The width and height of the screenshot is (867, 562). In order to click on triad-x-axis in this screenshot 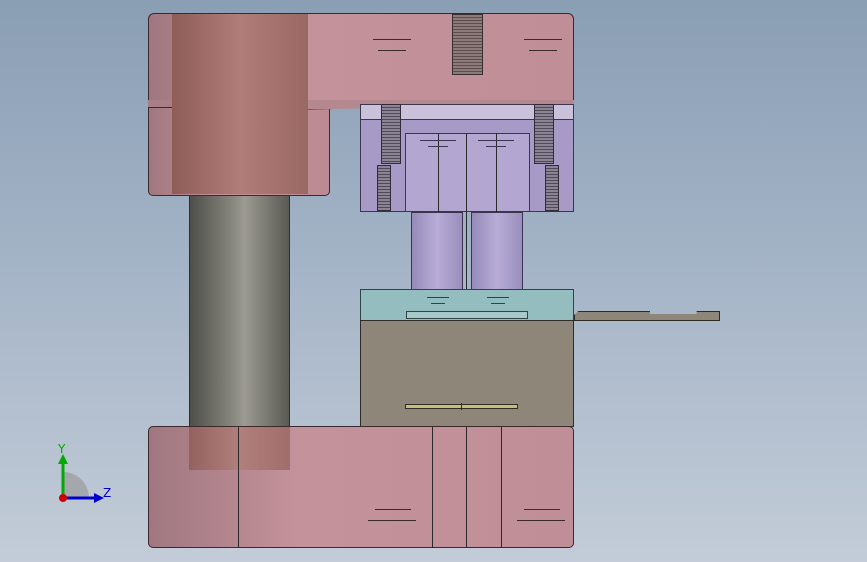, I will do `click(63, 498)`.